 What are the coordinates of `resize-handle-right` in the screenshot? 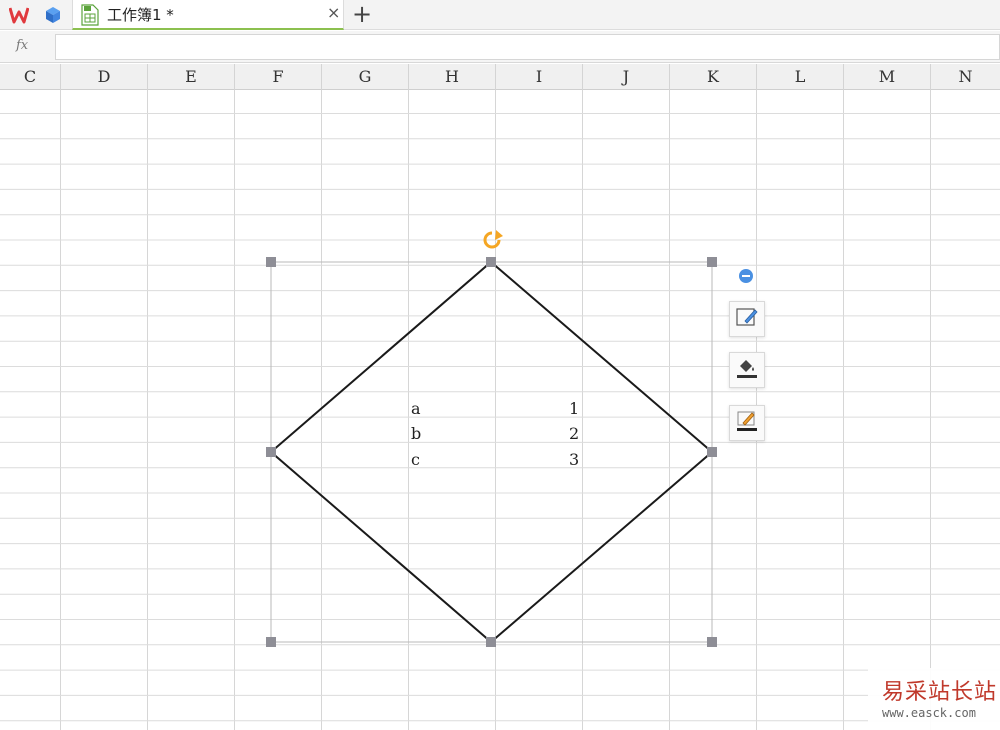 It's located at (712, 452).